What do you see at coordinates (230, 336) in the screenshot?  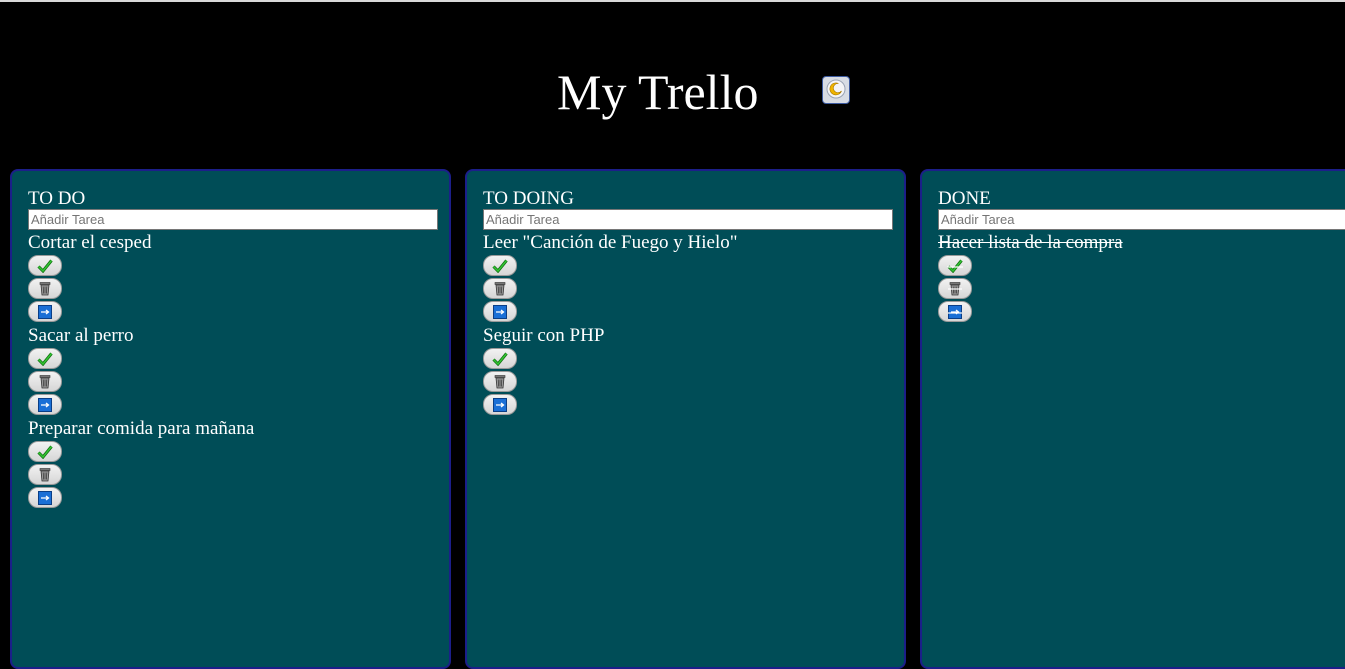 I see `task-text: Sacar al perro` at bounding box center [230, 336].